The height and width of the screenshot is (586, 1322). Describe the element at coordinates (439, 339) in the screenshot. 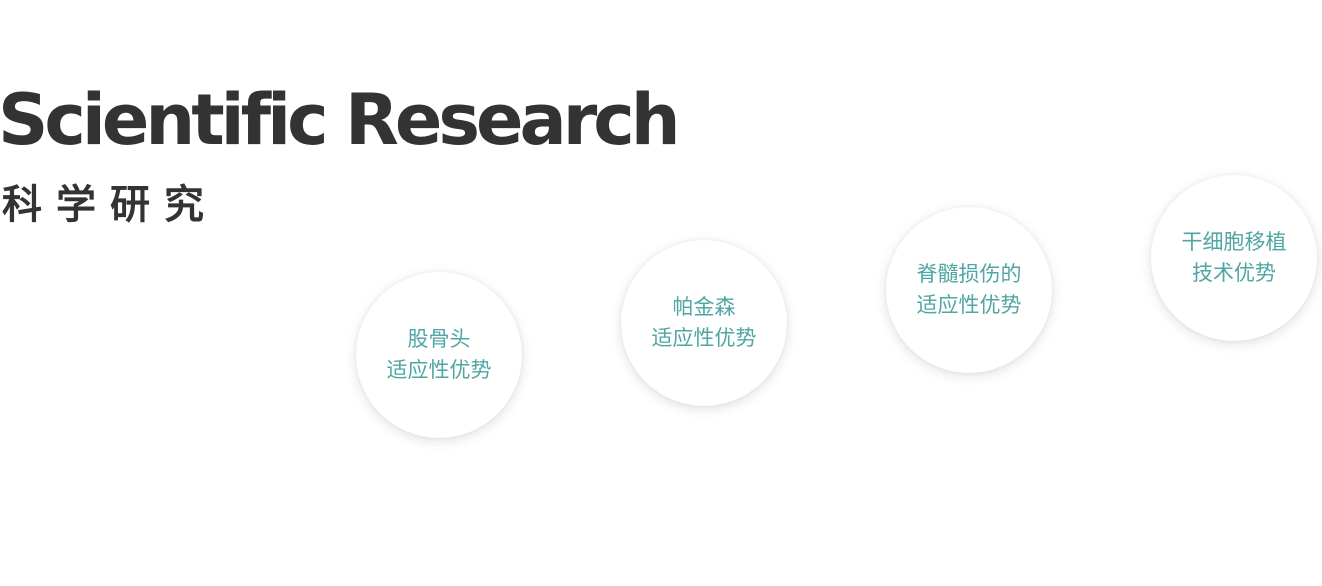

I see `topic-line-1: 股骨头` at that location.